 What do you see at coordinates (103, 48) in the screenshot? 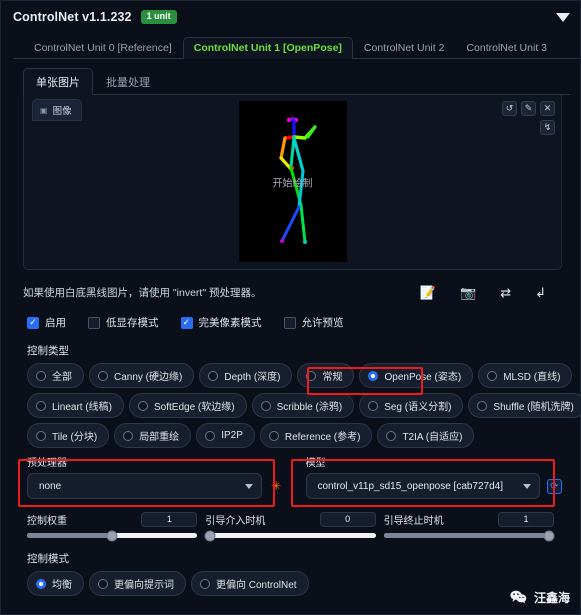
I see `tab-unit-0: ControlNet Unit 0 [Reference]` at bounding box center [103, 48].